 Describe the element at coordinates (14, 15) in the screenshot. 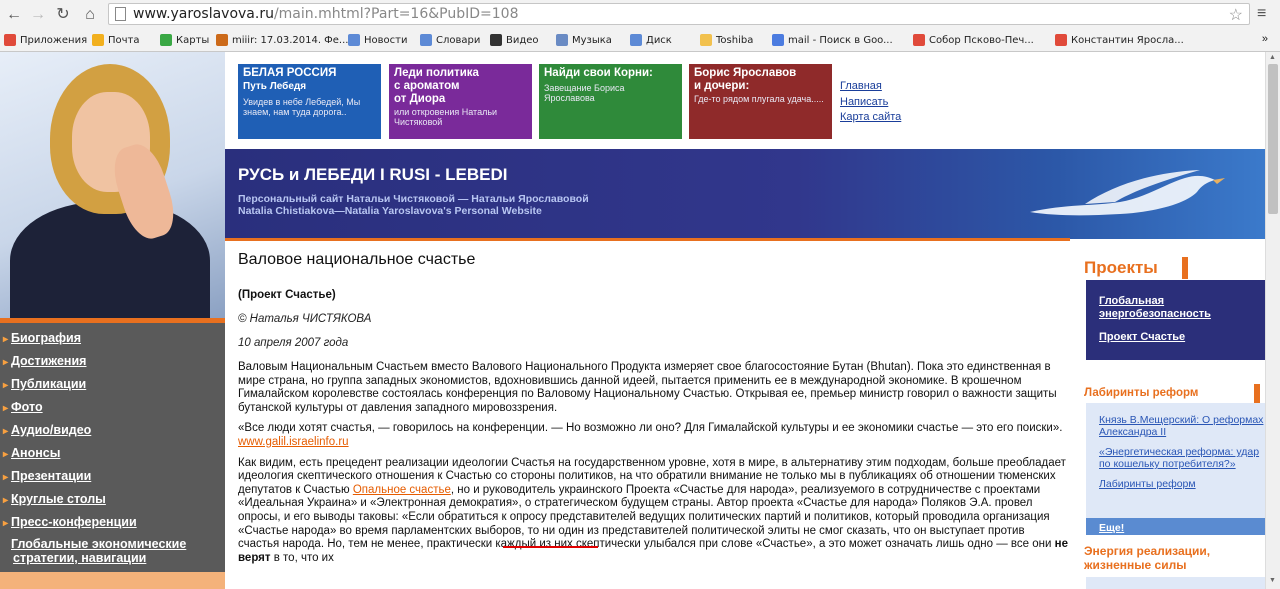

I see `back-icon: ←` at that location.